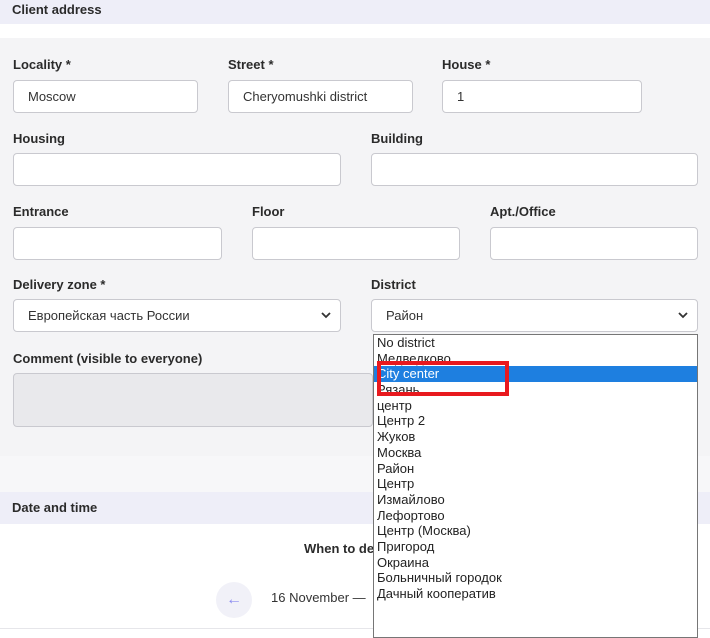  I want to click on prev-date-button: ←, so click(234, 600).